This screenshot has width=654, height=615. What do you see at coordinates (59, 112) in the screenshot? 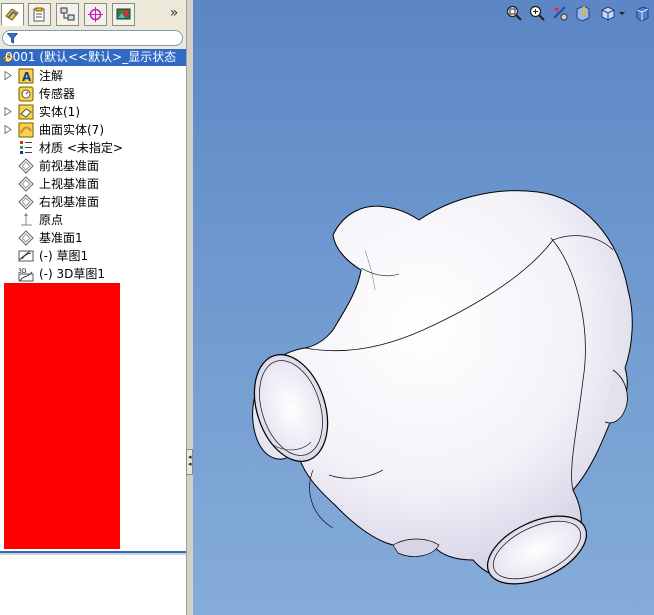
I see `tree-item-label: 实体(1)` at bounding box center [59, 112].